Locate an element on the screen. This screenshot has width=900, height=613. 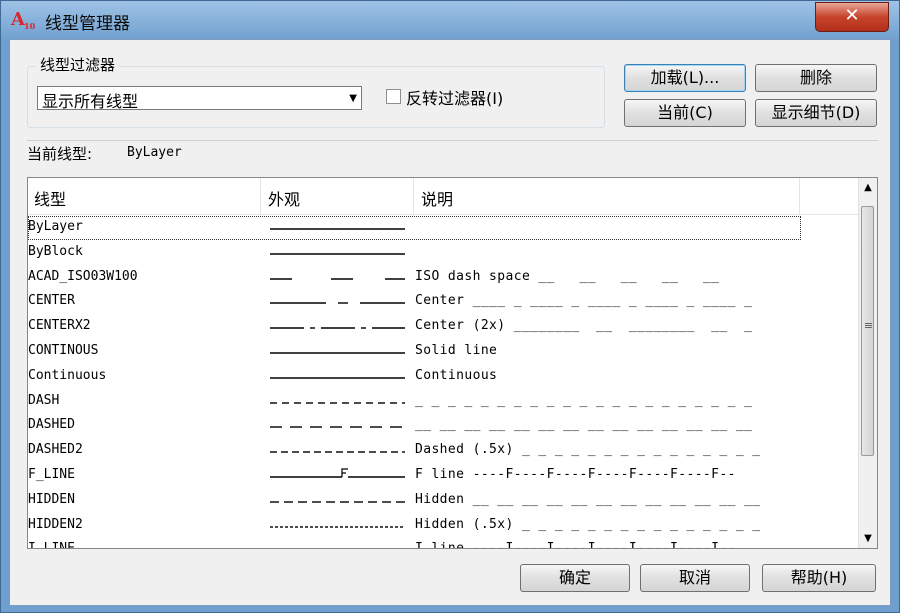
column-header-linetype: 线型 is located at coordinates (50, 198).